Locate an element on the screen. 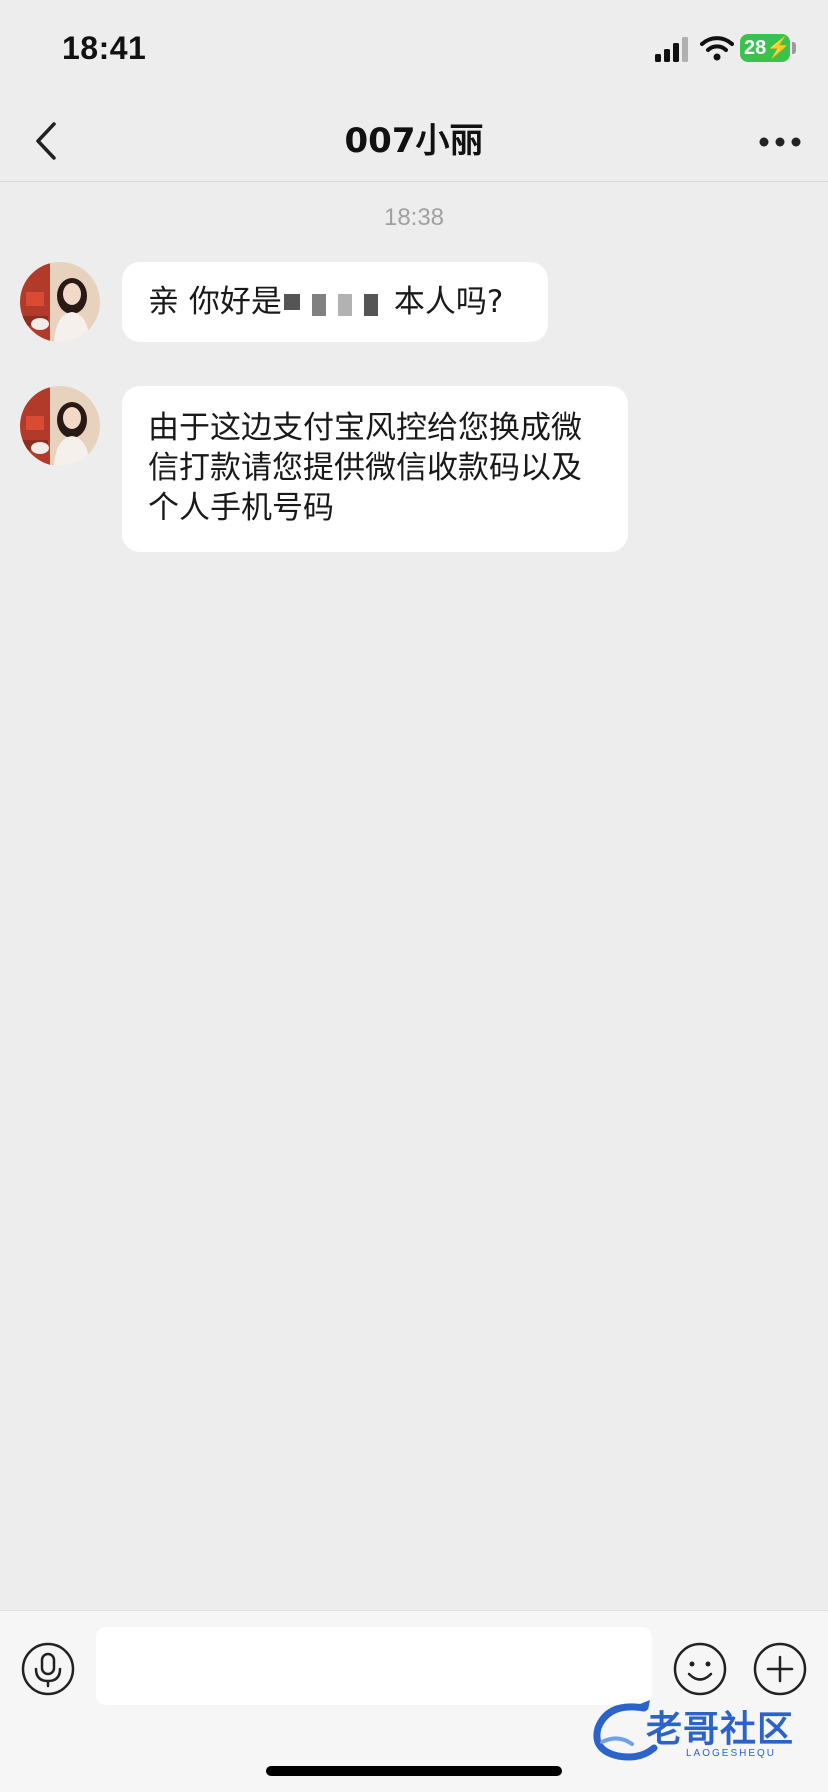 The image size is (828, 1792). charging-bolt-icon: ⚡ is located at coordinates (778, 48).